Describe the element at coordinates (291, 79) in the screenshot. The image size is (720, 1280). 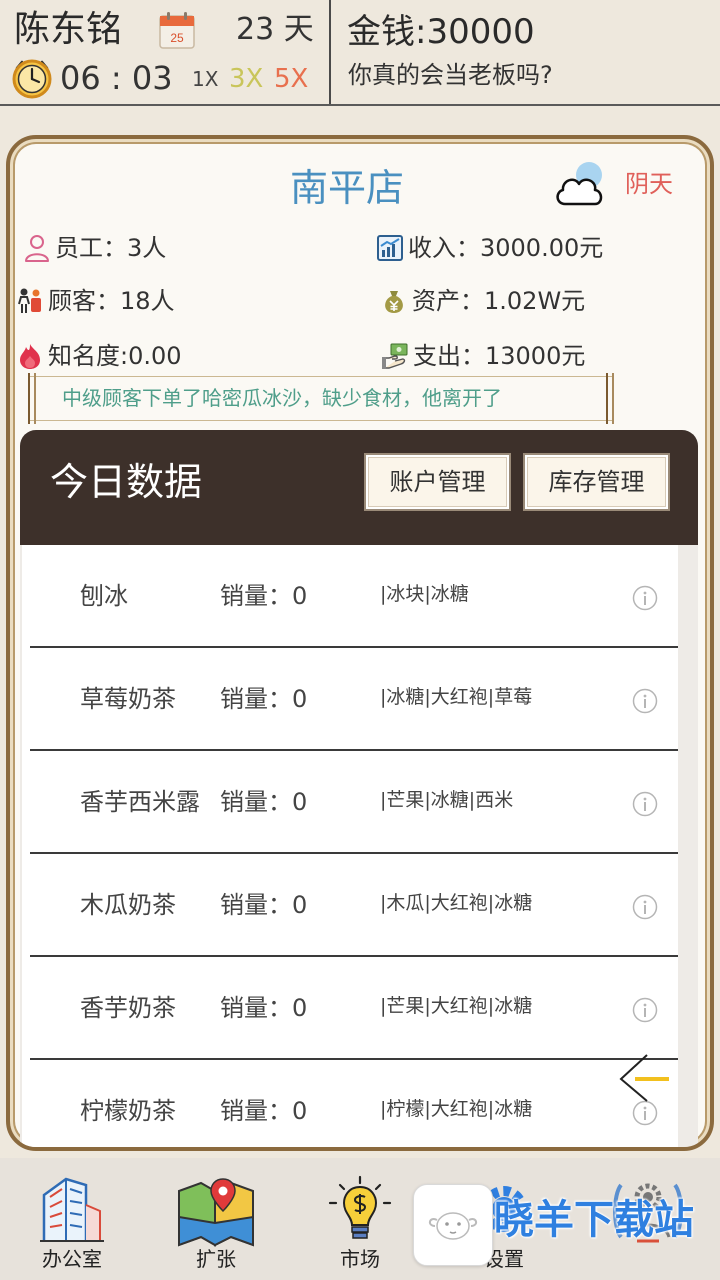
I see `speed-5x-button: 5X` at that location.